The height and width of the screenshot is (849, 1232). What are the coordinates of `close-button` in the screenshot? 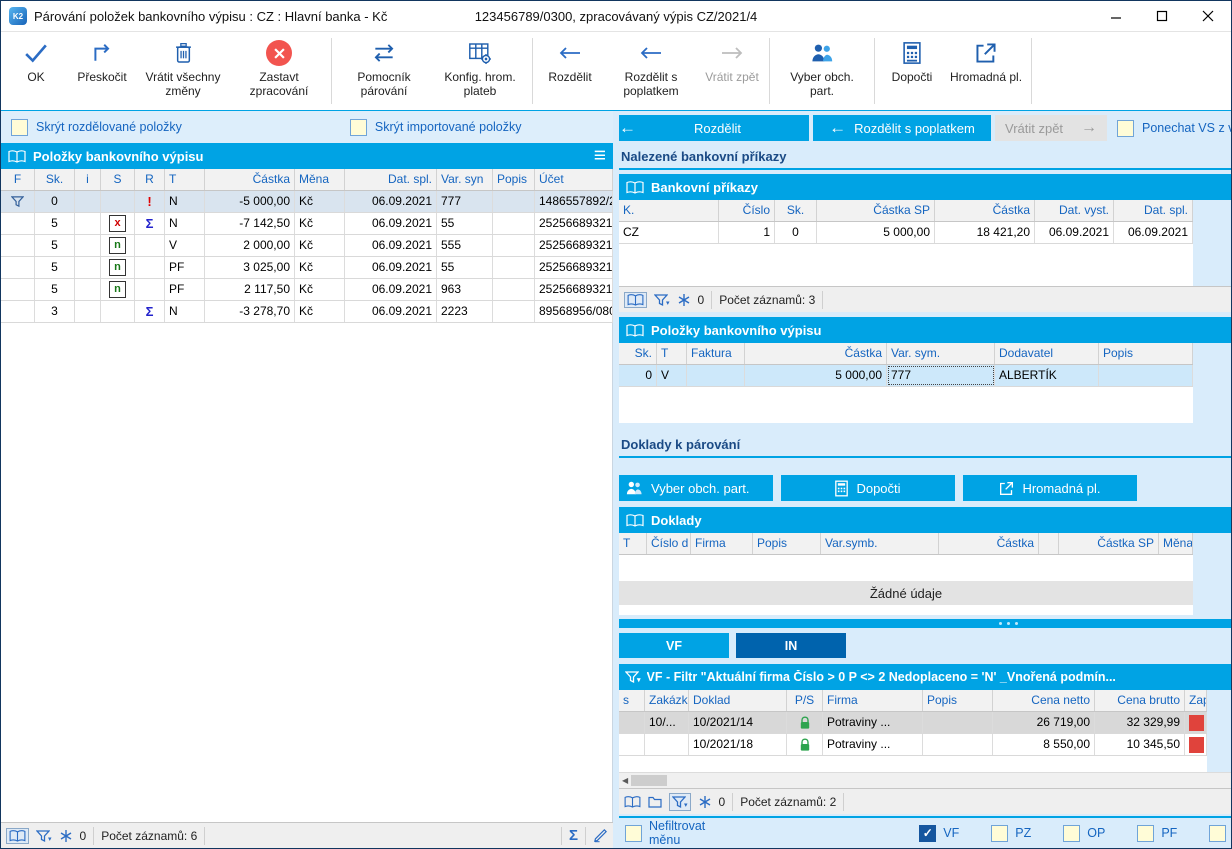 It's located at (1208, 16).